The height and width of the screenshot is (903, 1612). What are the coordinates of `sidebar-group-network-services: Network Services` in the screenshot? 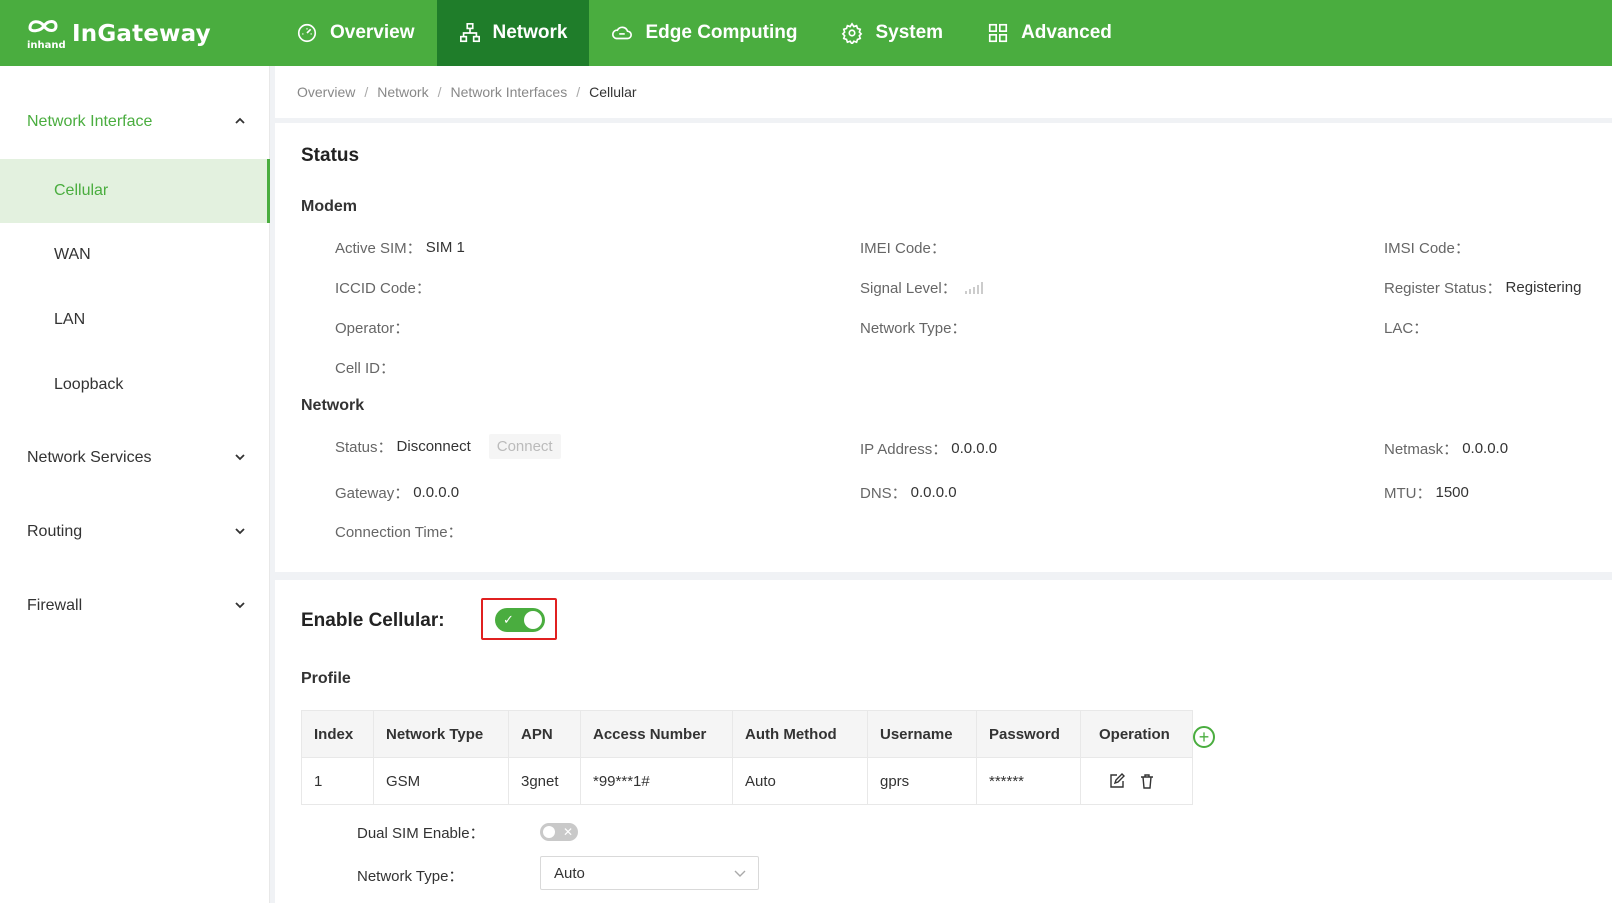 It's located at (135, 458).